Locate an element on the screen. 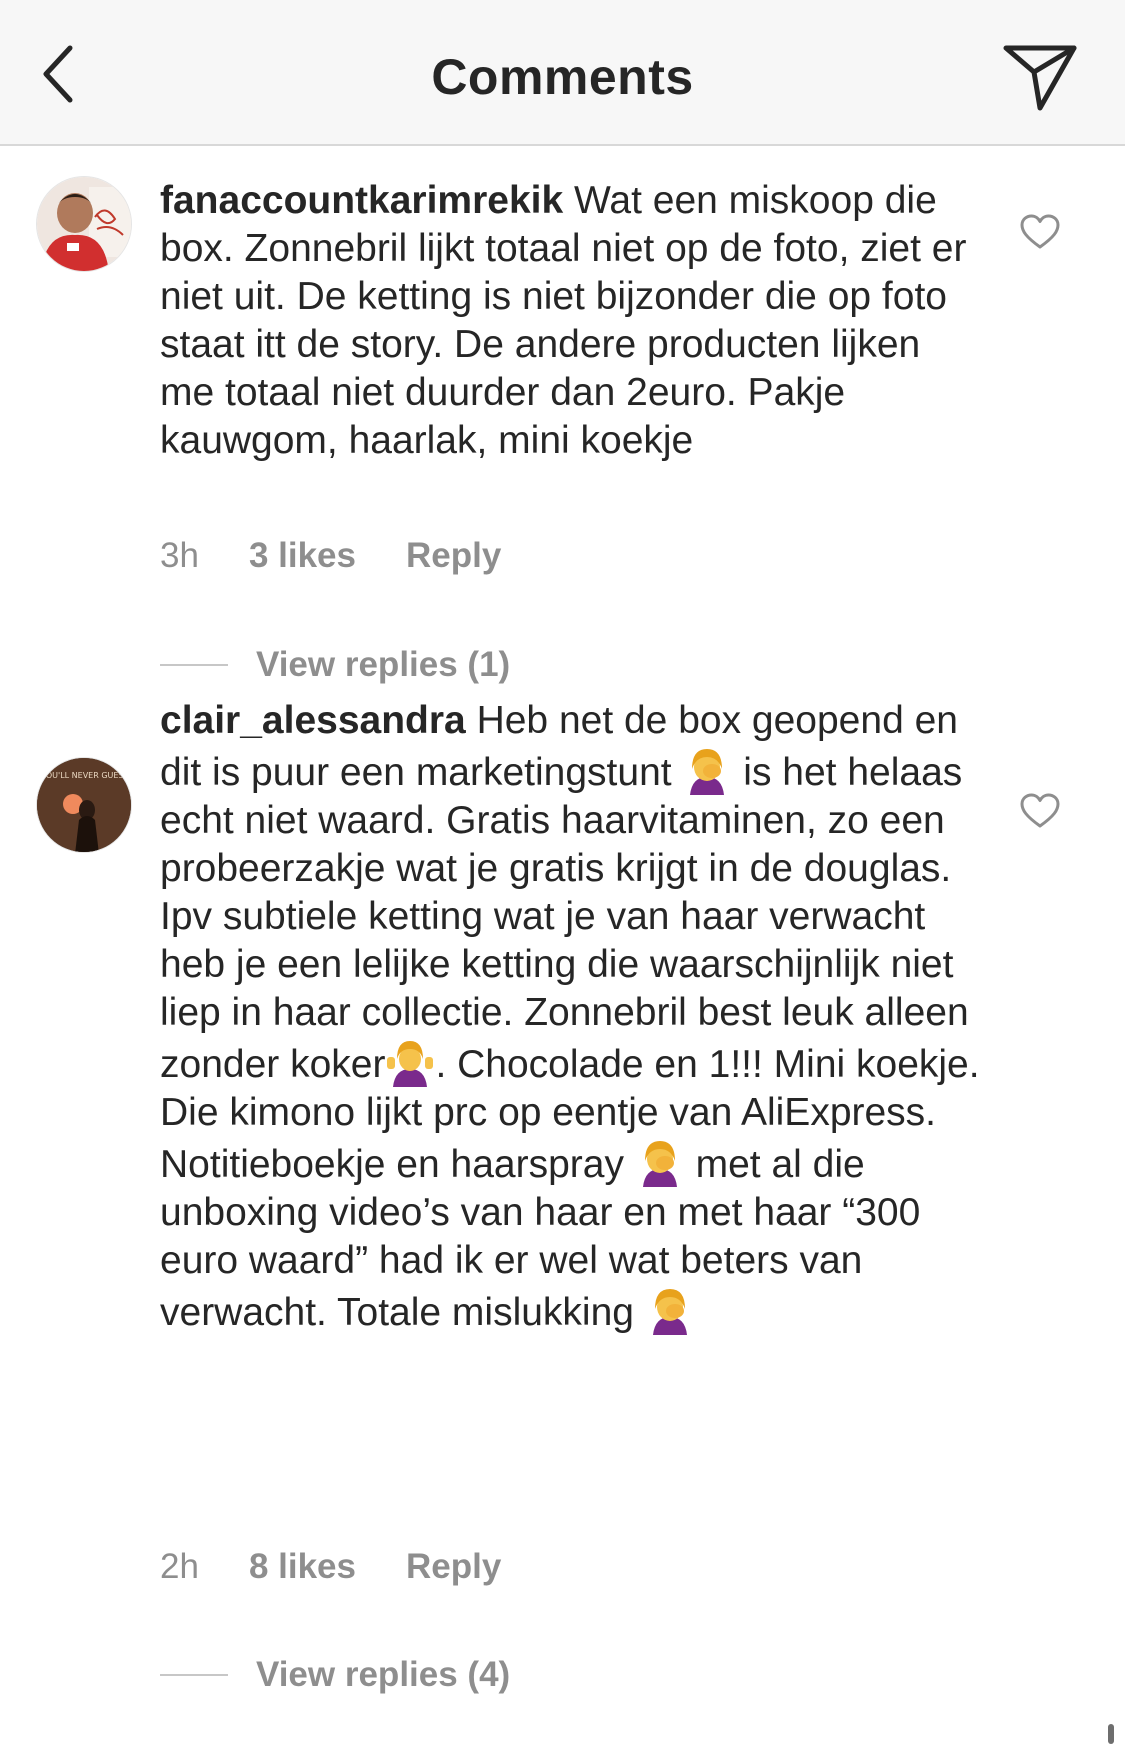 The image size is (1125, 1744). view-replies-button: View replies (4) is located at coordinates (335, 1675).